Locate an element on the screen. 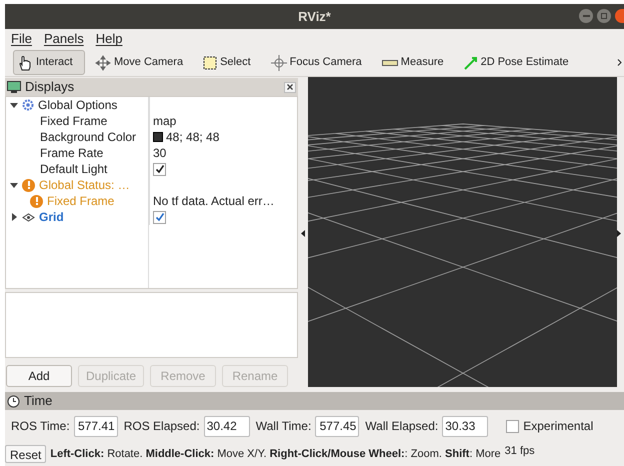  time-field: 30.42 is located at coordinates (227, 426).